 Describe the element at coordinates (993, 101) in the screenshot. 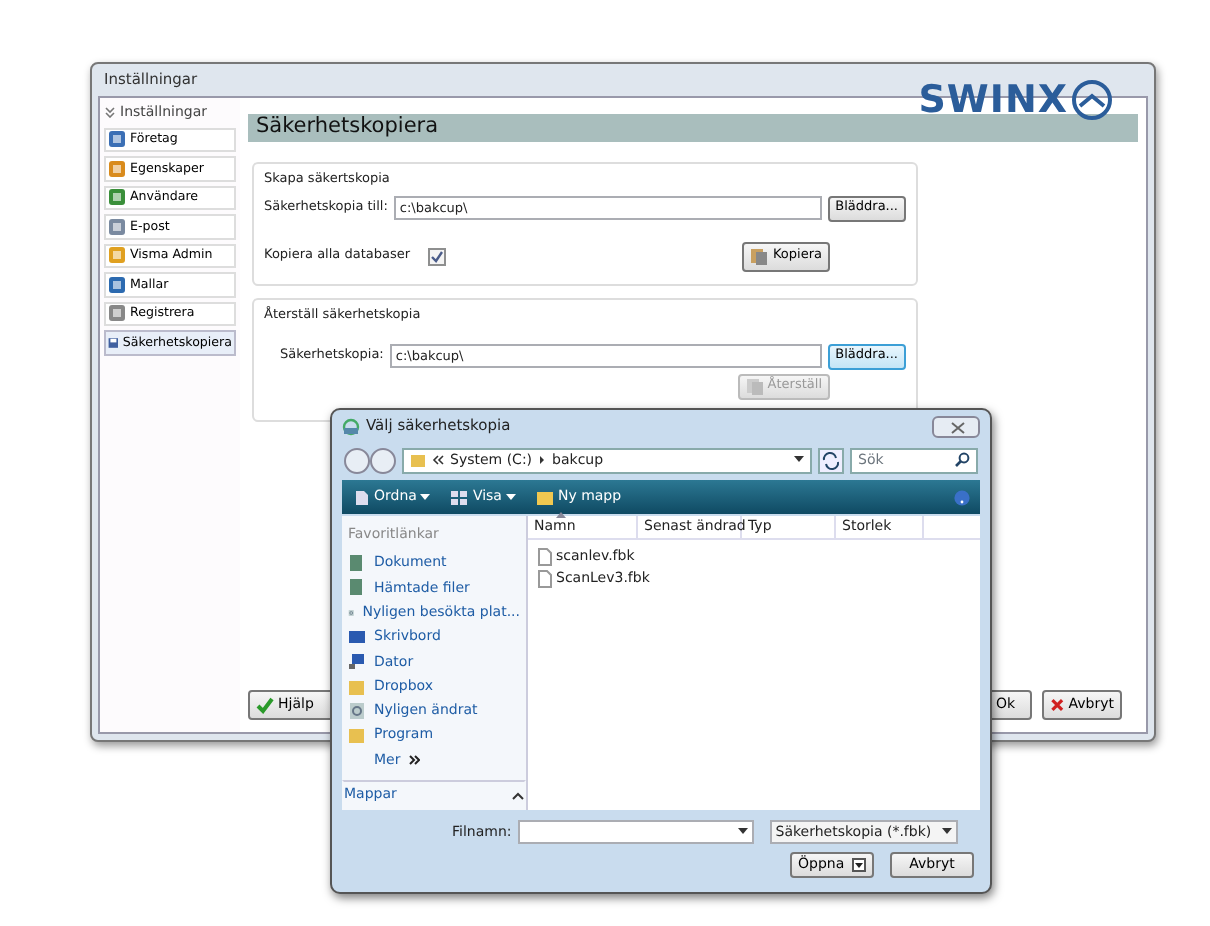

I see `logo-text: SWINX` at that location.